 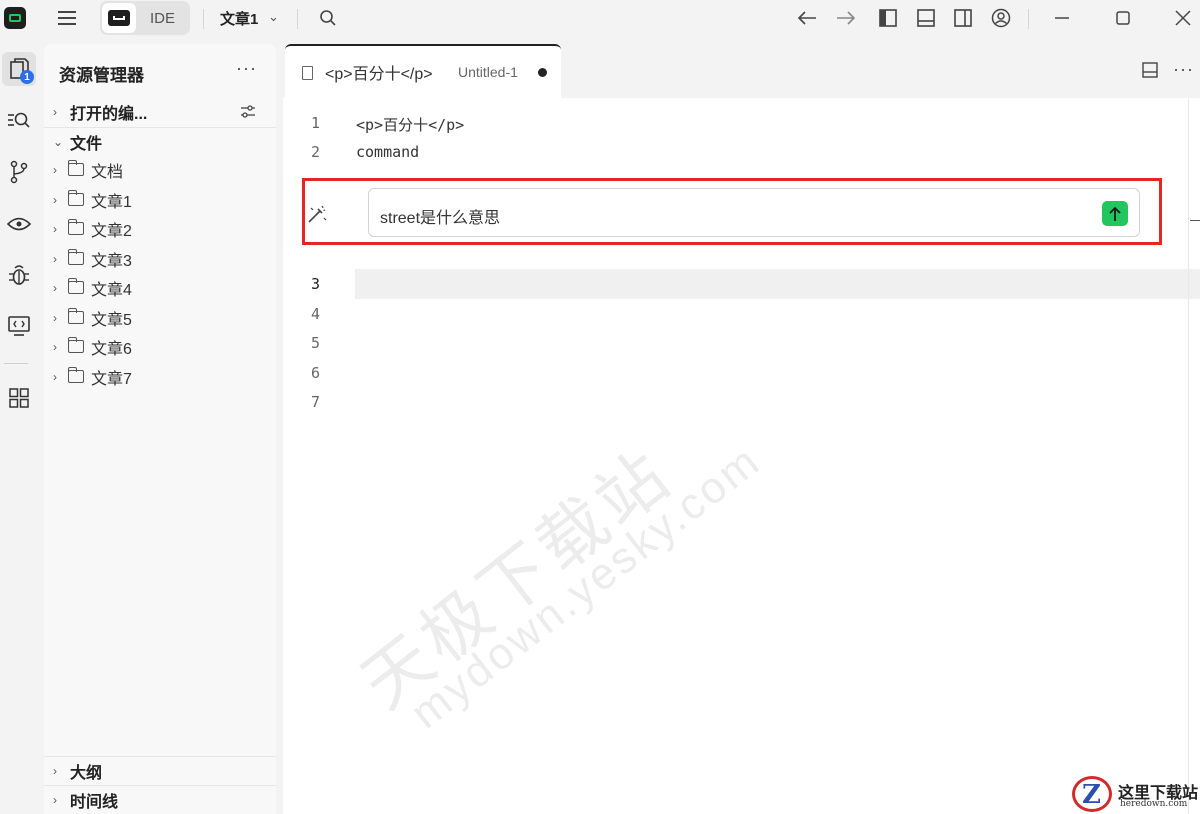 I want to click on section-timeline: › 时间线, so click(x=160, y=800).